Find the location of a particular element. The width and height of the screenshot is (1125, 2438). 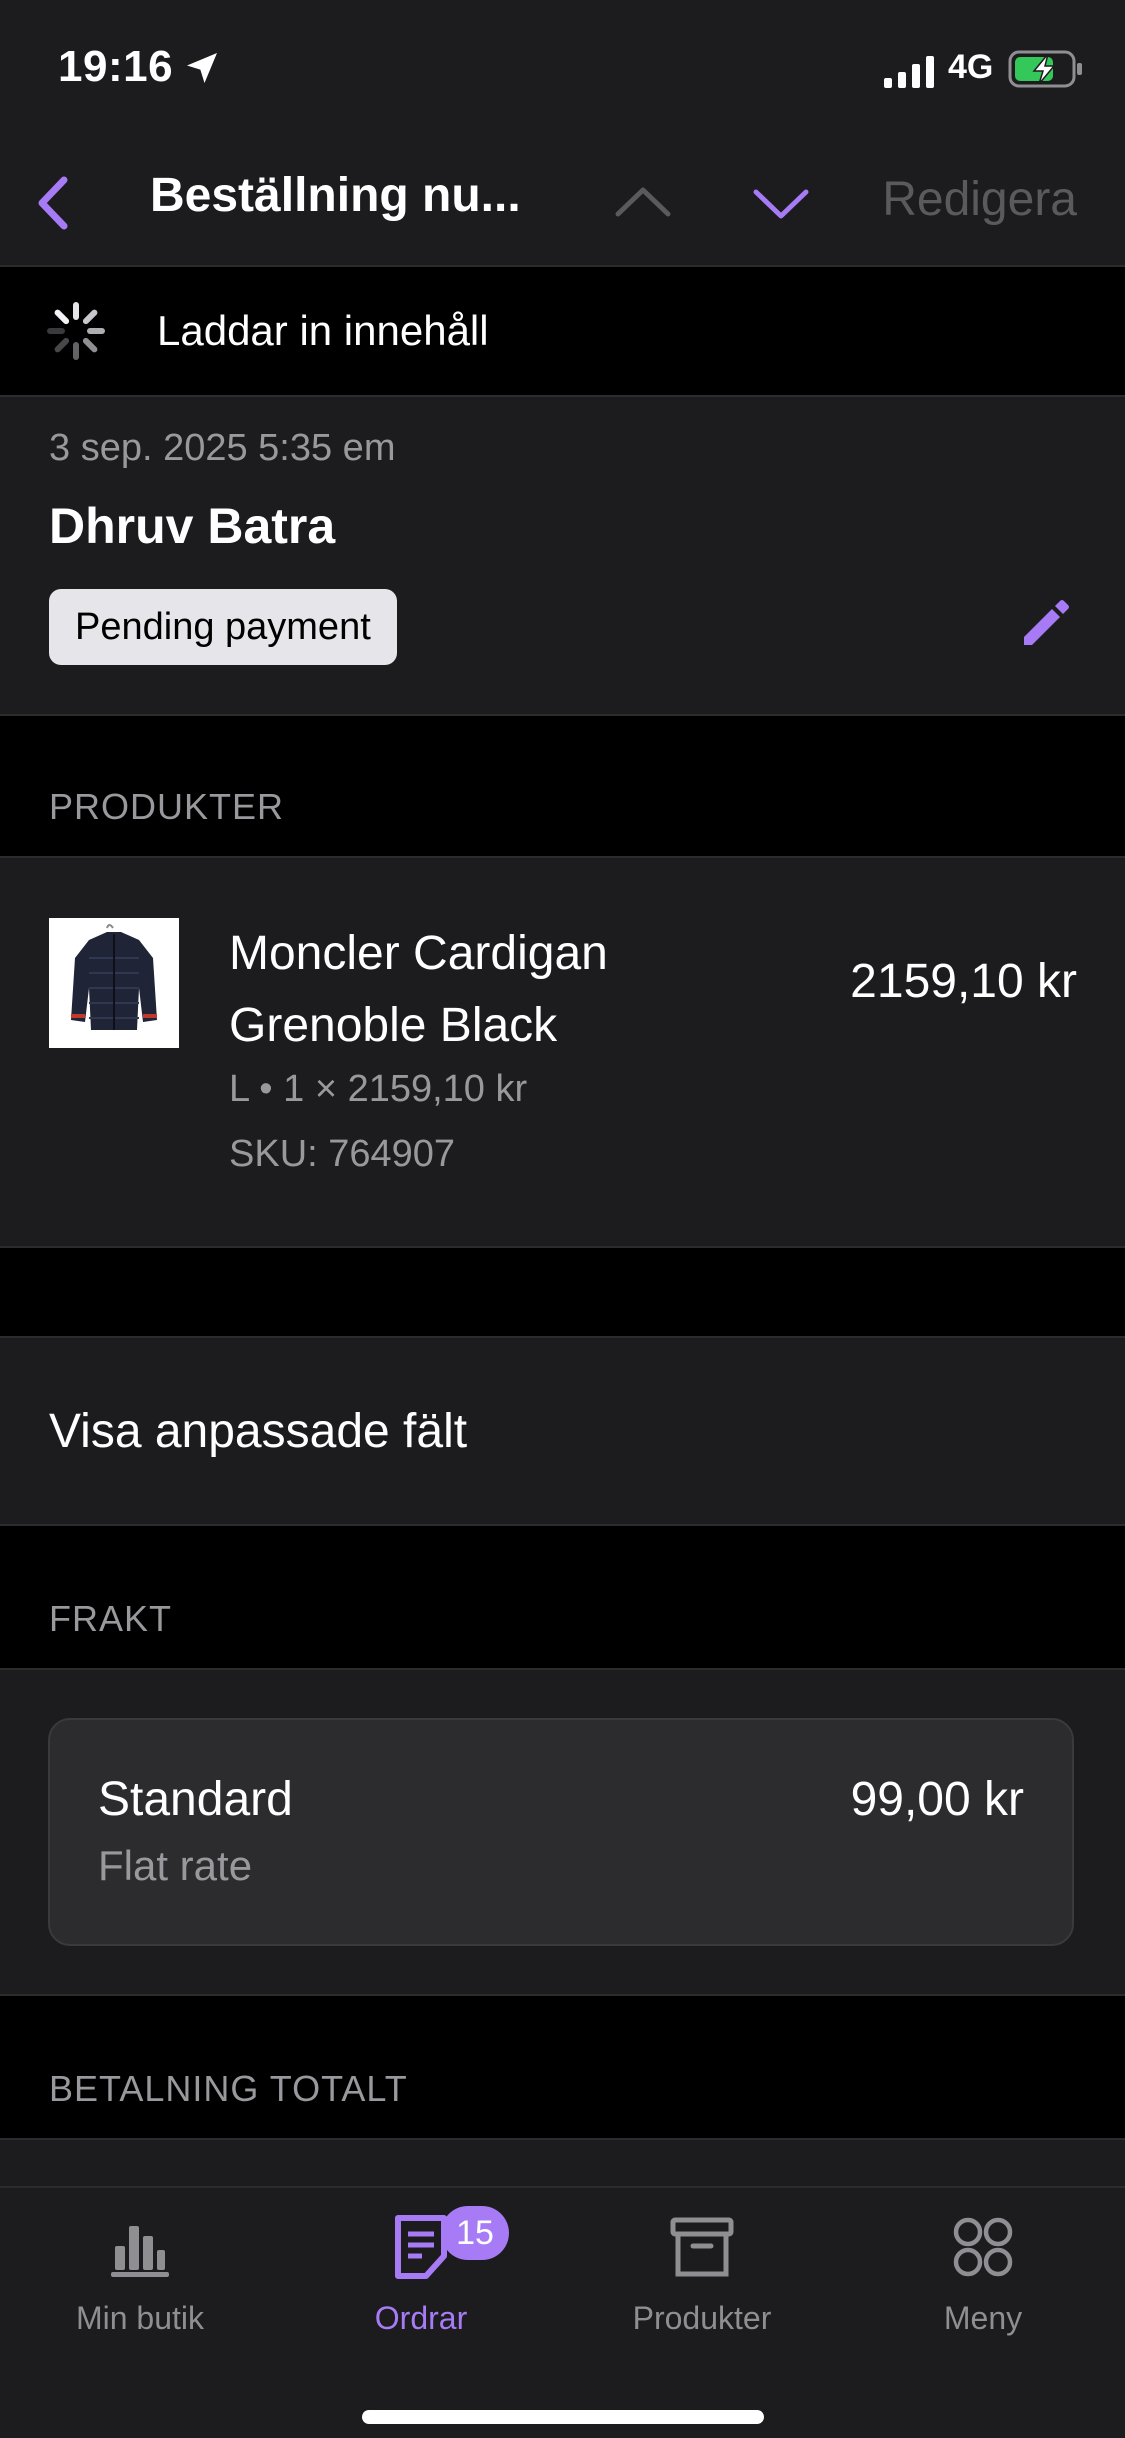

tab-bar: Min butik 15 Ordrar Produkter Meny is located at coordinates (562, 2312).